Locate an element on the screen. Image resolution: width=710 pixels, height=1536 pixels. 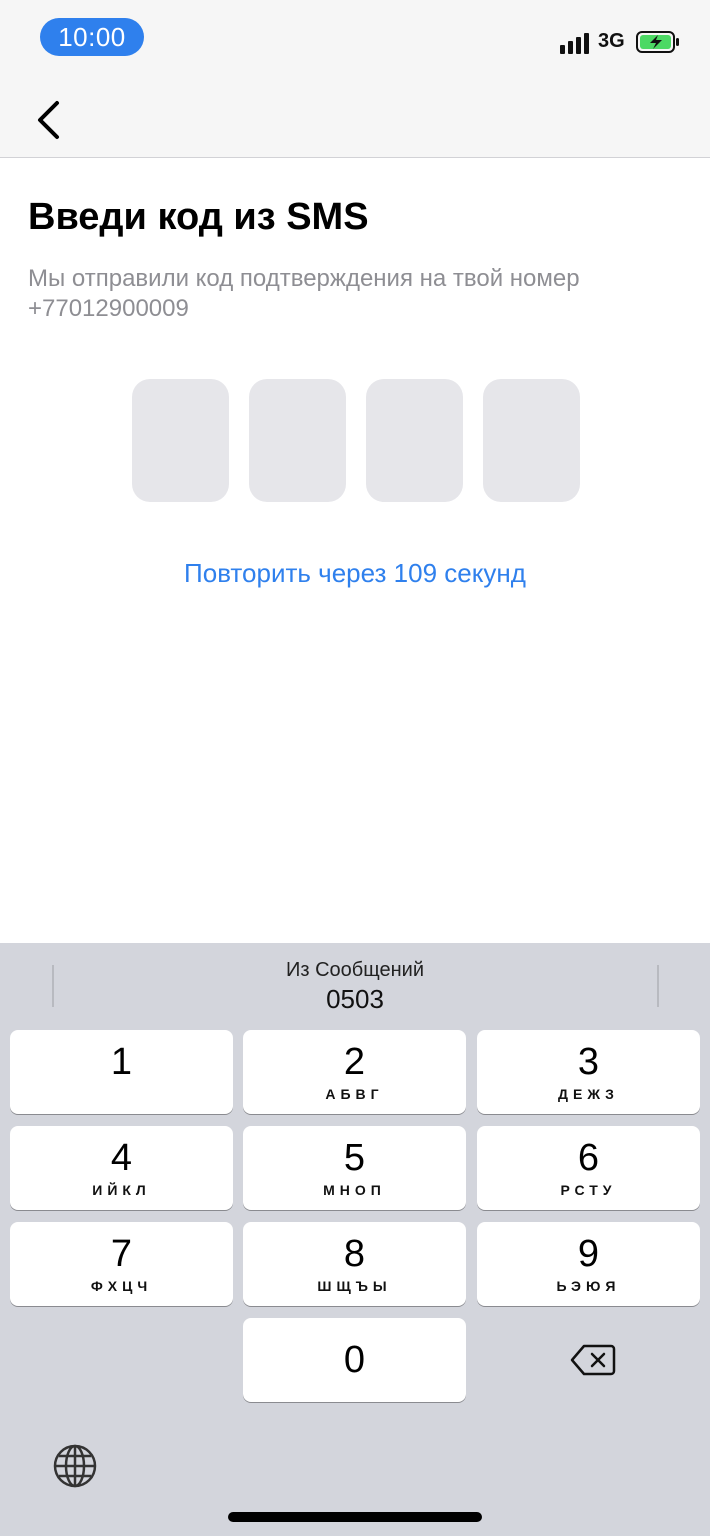
chevron-left-icon is located at coordinates (48, 120).